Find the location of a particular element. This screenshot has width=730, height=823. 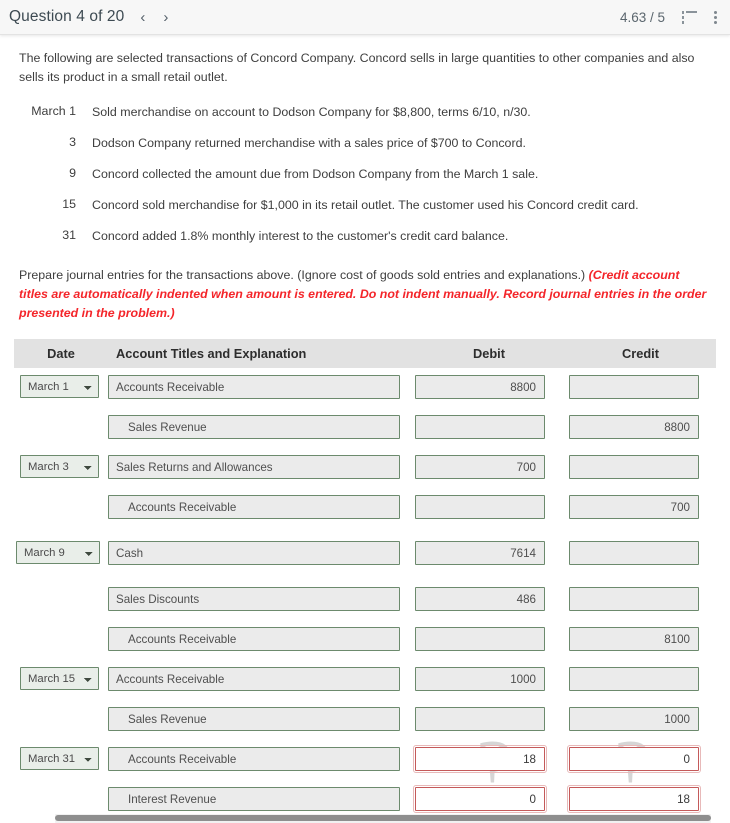

list-icon is located at coordinates (689, 17).